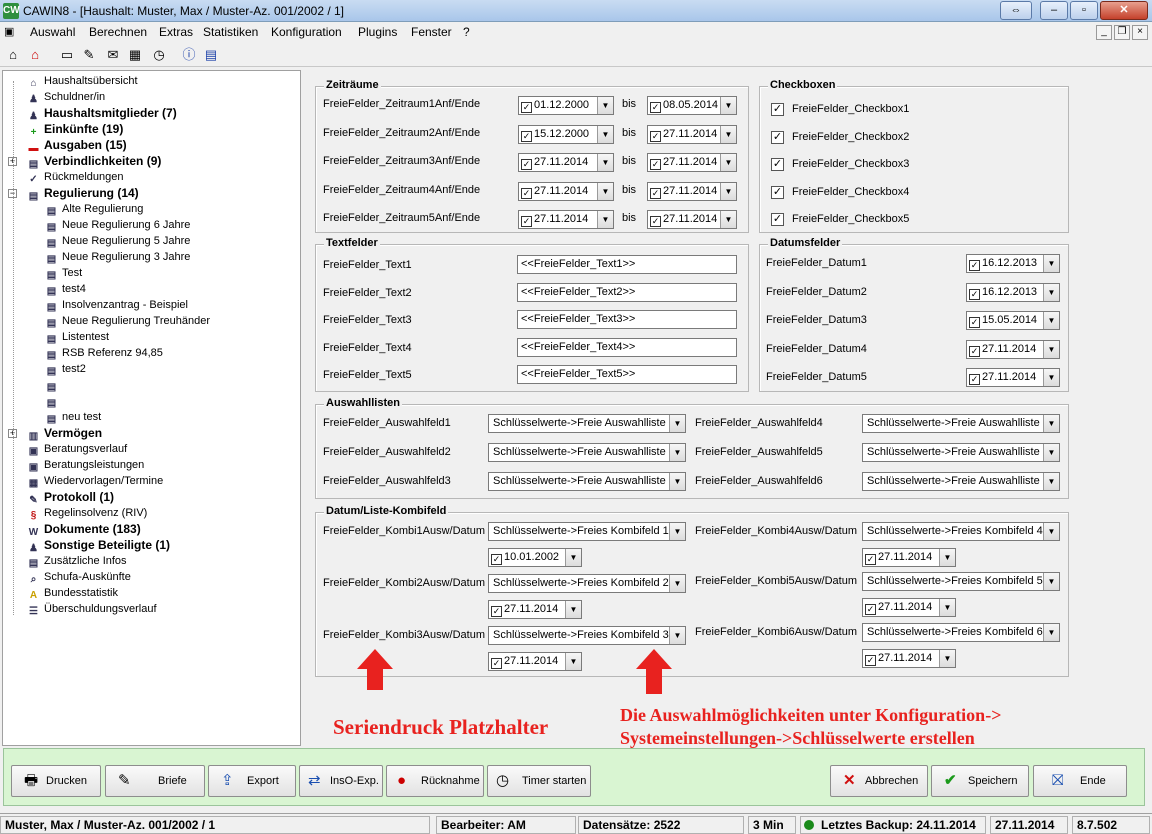 The image size is (1152, 834). What do you see at coordinates (961, 452) in the screenshot?
I see `auswahl-dropdown: Schlüsselwerte->Freie Auswahlliste 5 ▼` at bounding box center [961, 452].